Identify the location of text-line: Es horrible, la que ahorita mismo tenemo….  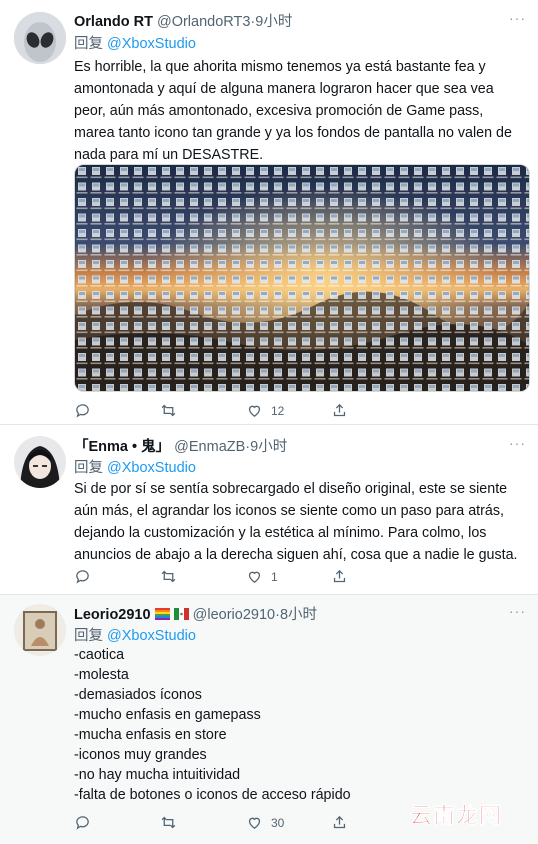
(280, 67).